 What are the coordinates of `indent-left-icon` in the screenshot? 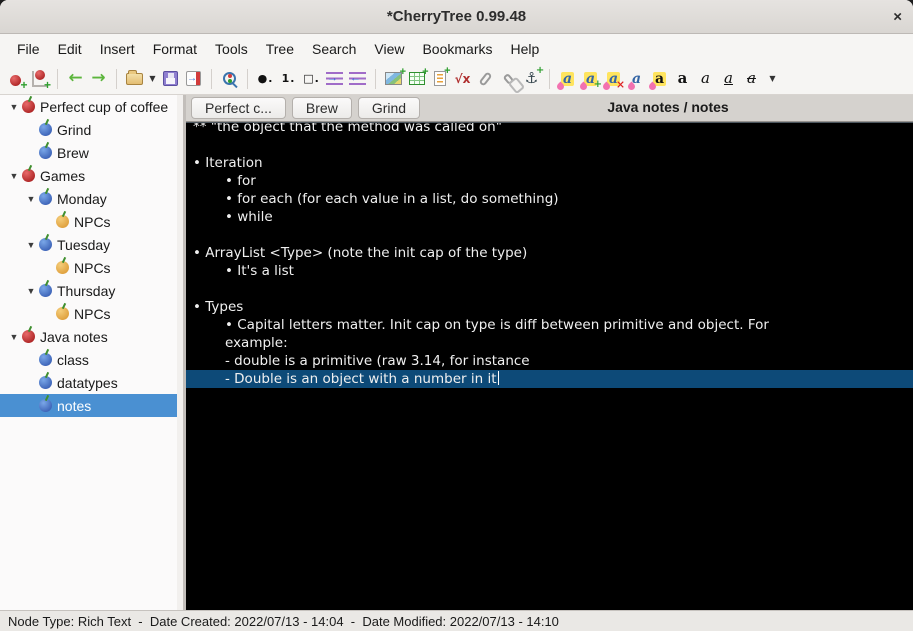 It's located at (357, 79).